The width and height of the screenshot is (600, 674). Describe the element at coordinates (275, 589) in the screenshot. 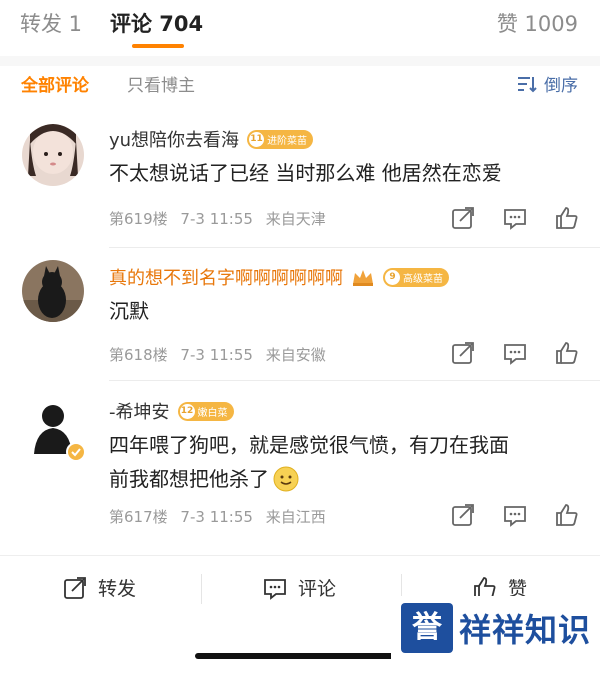

I see `comment-icon` at that location.